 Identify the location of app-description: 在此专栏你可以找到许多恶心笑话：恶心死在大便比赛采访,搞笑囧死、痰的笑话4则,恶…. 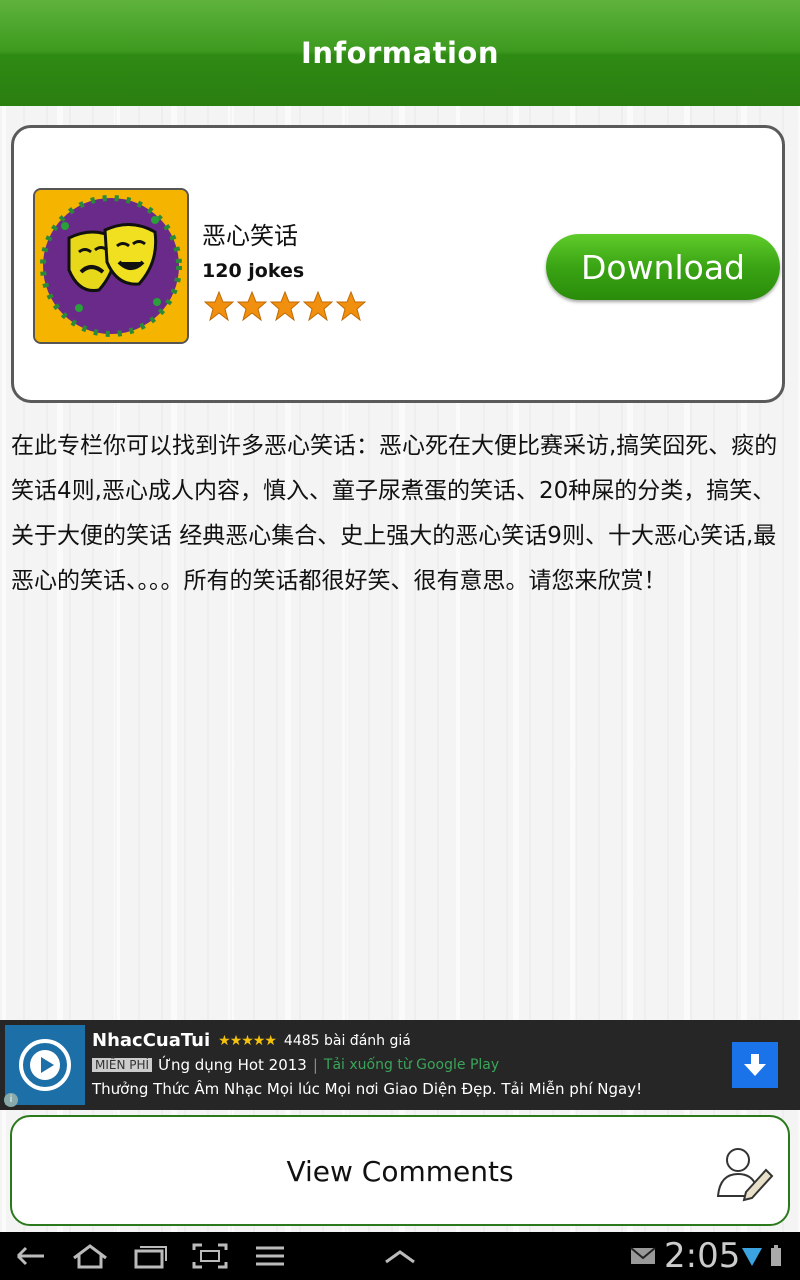
(394, 513).